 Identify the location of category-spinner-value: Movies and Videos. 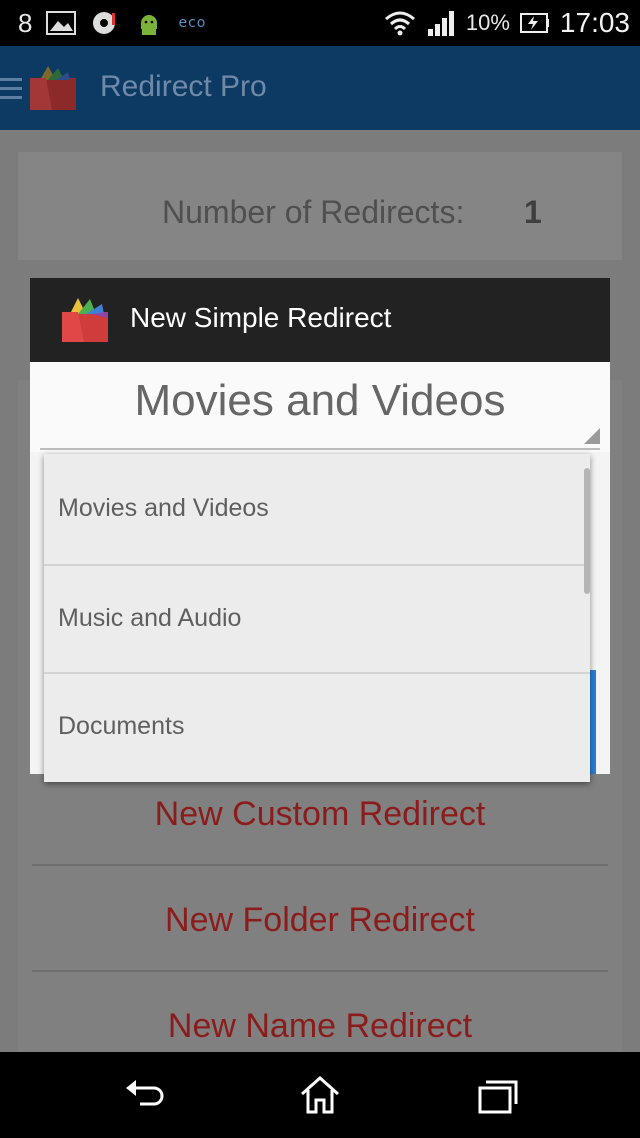
(320, 400).